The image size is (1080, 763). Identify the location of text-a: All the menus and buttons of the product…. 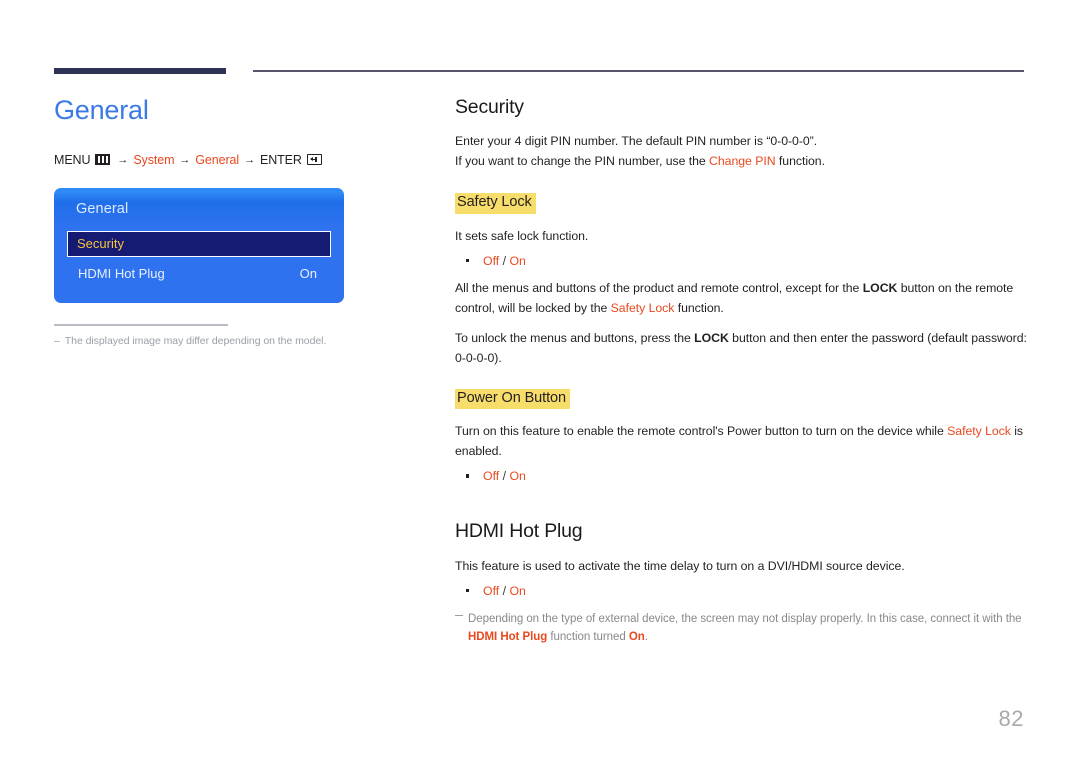
(659, 287).